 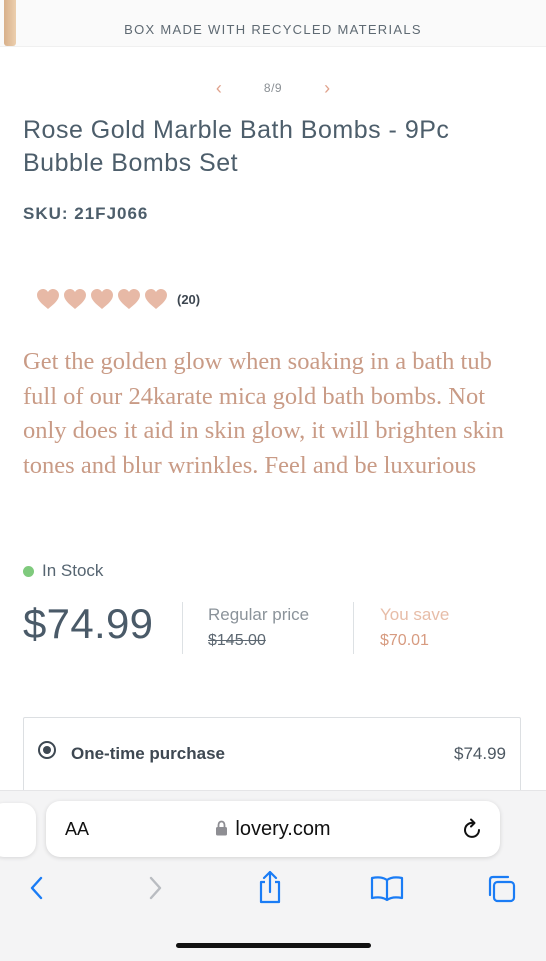 I want to click on banner-text: BOX MADE WITH RECYCLED MATERIALS, so click(x=273, y=29).